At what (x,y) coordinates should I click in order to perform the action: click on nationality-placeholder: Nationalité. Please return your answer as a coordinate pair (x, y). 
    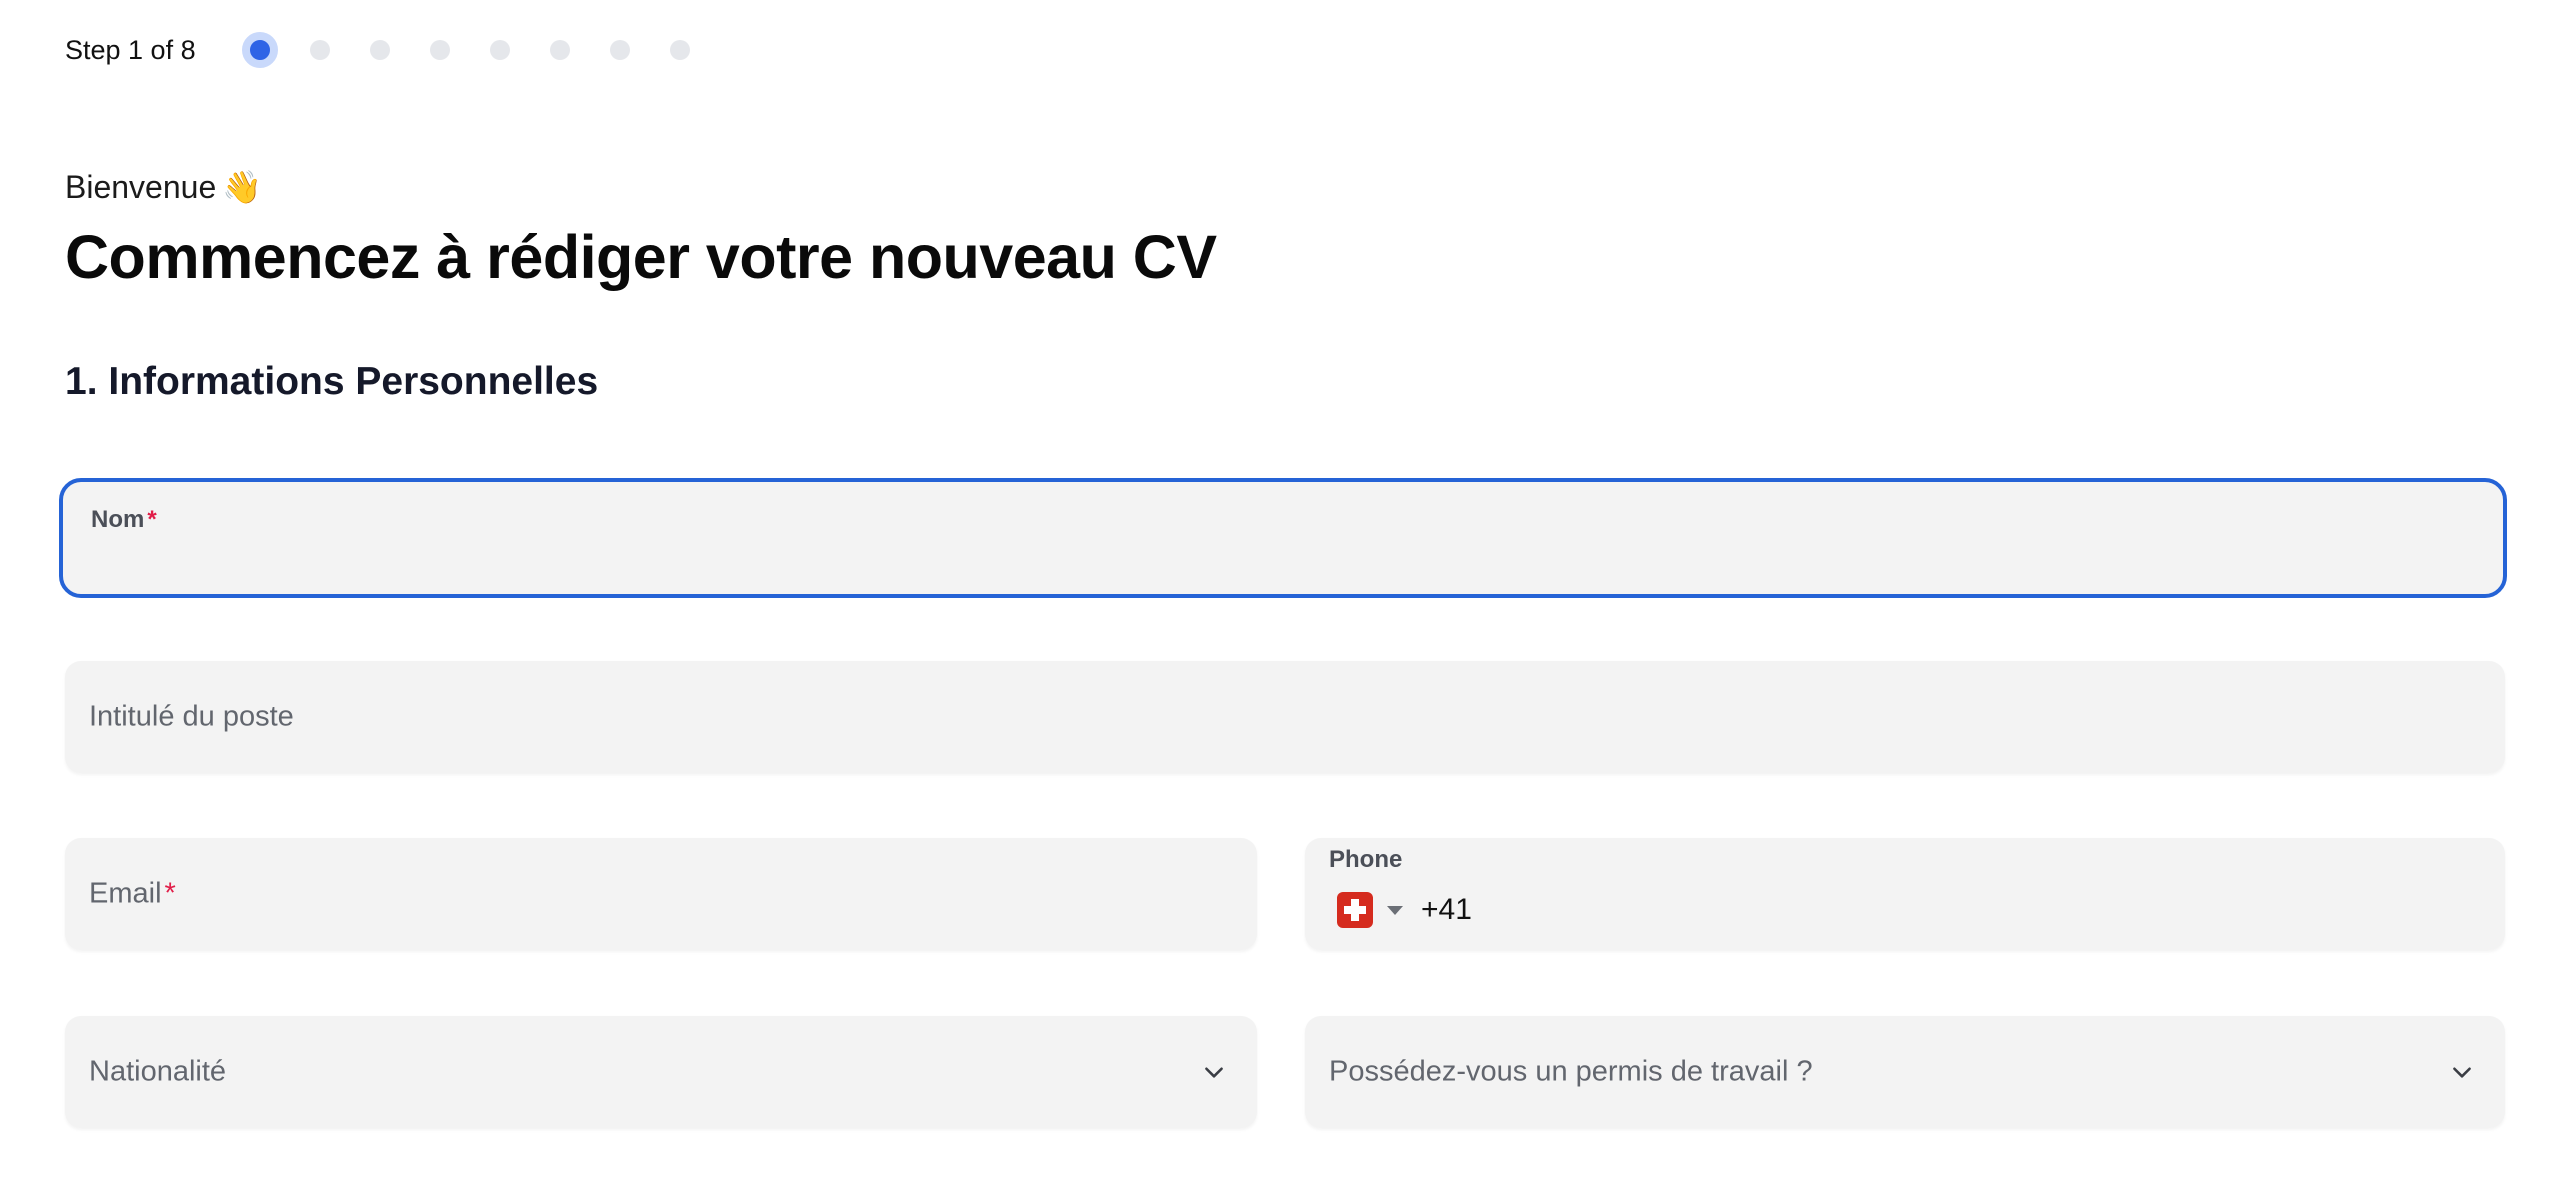
    Looking at the image, I should click on (158, 1071).